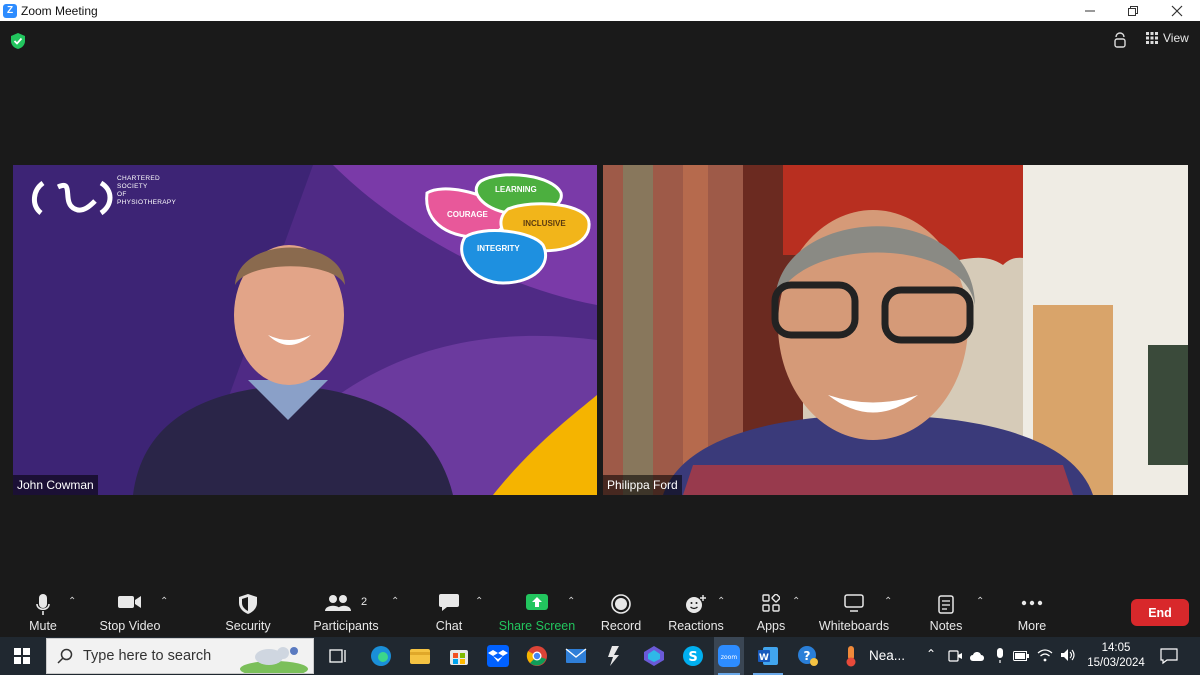  What do you see at coordinates (130, 612) in the screenshot?
I see `stop-video-button: Stop Video` at bounding box center [130, 612].